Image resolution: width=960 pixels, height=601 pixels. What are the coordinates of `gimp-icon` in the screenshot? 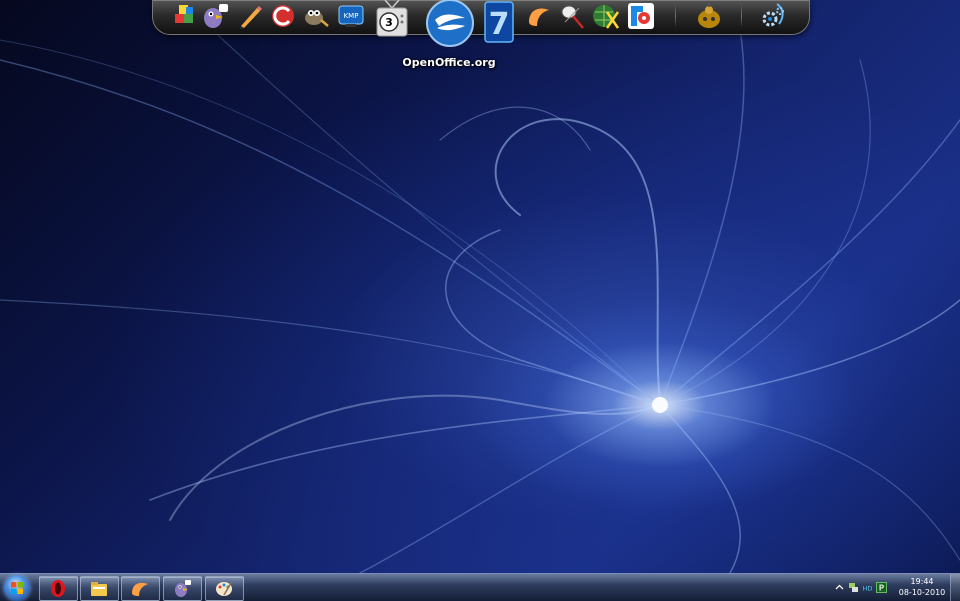 It's located at (315, 16).